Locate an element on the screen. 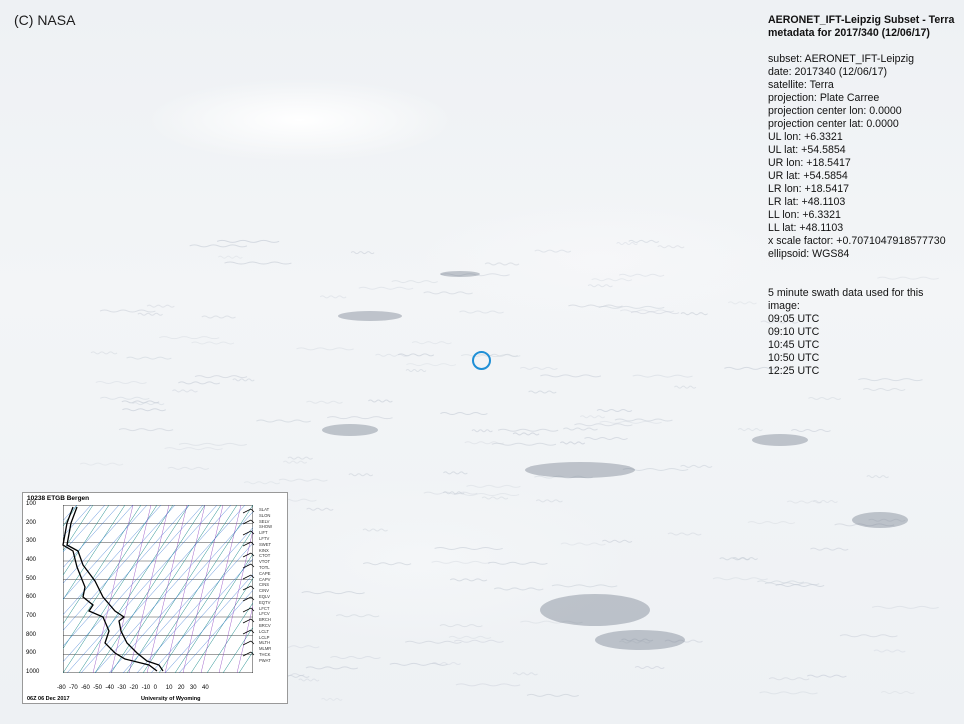 Image resolution: width=964 pixels, height=724 pixels. dry-adiabat is located at coordinates (198, 589).